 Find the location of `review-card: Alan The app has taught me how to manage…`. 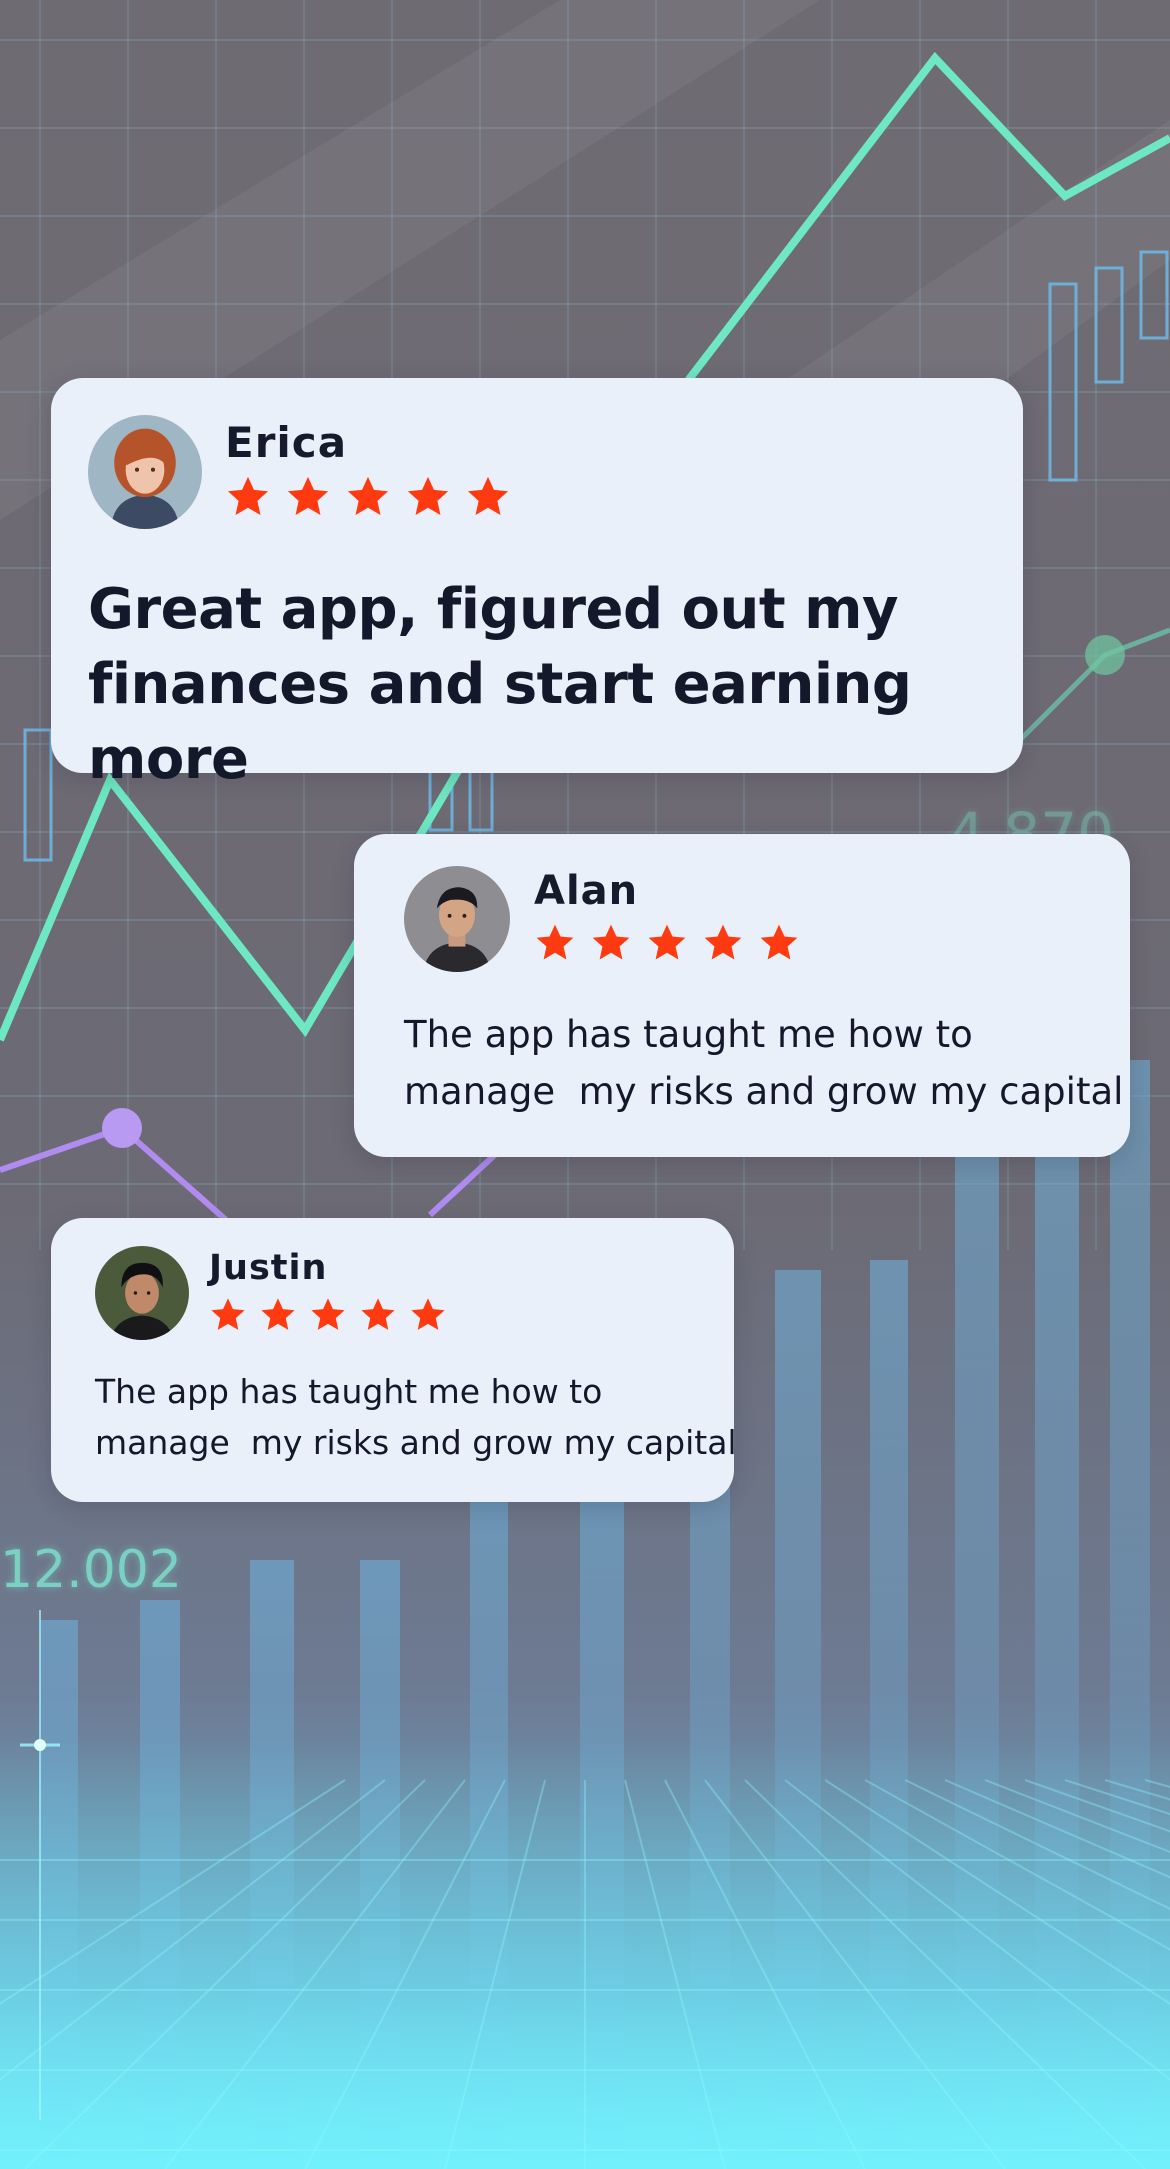

review-card: Alan The app has taught me how to manage… is located at coordinates (742, 995).